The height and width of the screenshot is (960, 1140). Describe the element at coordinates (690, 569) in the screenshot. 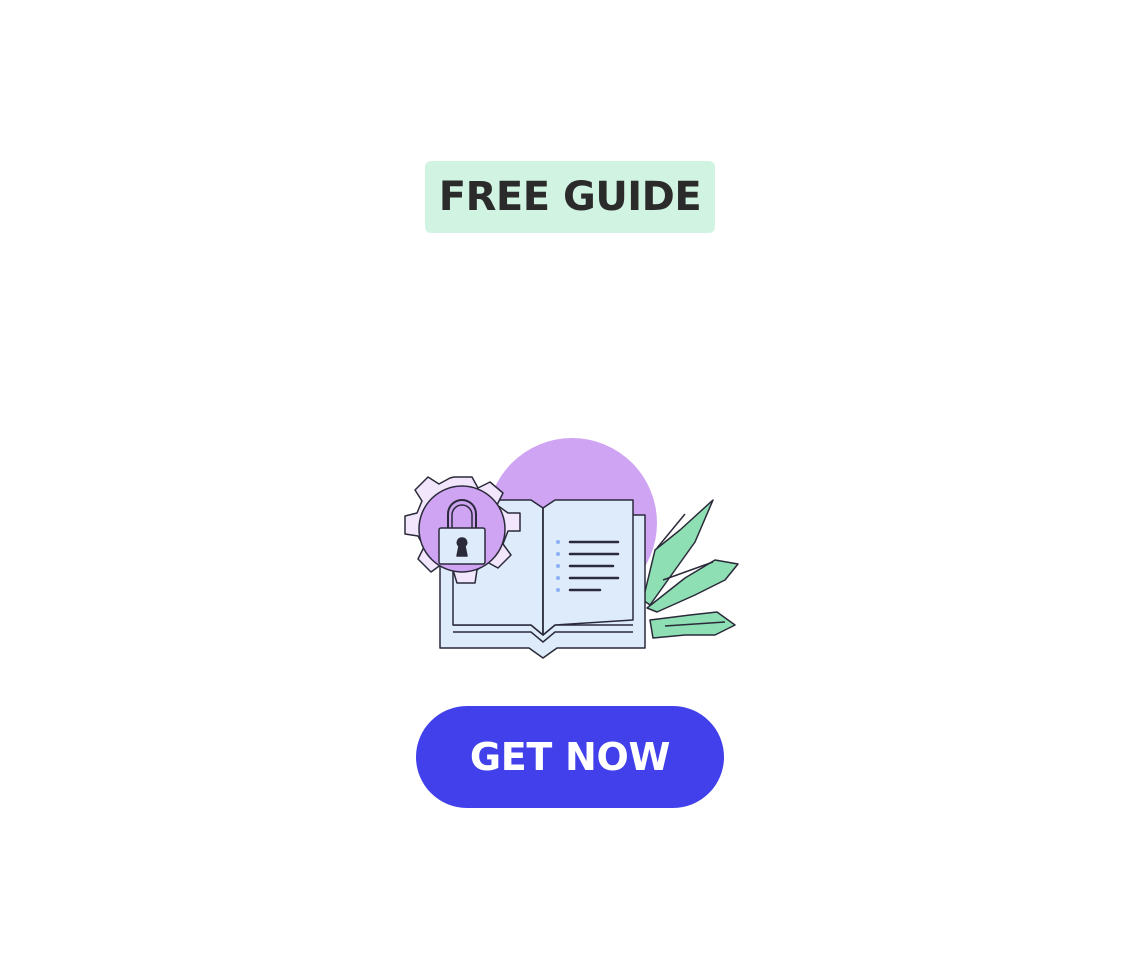

I see `leaves-icon` at that location.